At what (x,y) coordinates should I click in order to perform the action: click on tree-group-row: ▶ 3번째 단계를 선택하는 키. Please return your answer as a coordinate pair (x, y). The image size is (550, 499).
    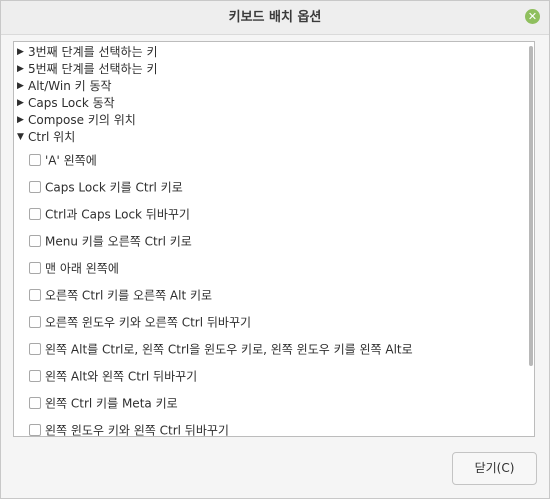
    Looking at the image, I should click on (87, 52).